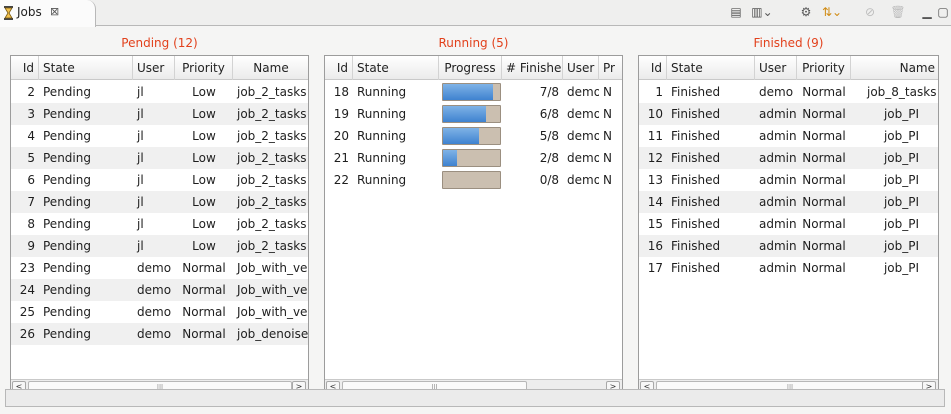 The height and width of the screenshot is (414, 951). I want to click on table-row: 17 Finished admin Normal job_PI, so click(788, 268).